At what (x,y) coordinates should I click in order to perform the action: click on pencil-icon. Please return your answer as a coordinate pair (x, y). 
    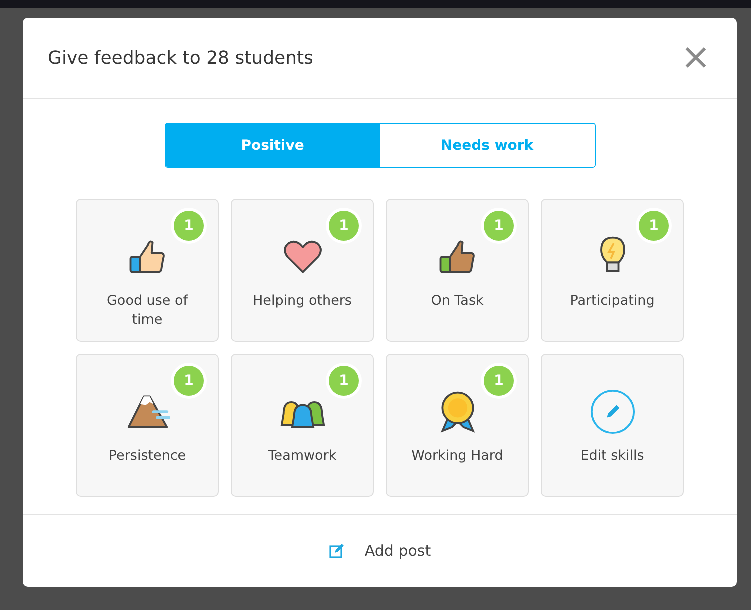
    Looking at the image, I should click on (613, 412).